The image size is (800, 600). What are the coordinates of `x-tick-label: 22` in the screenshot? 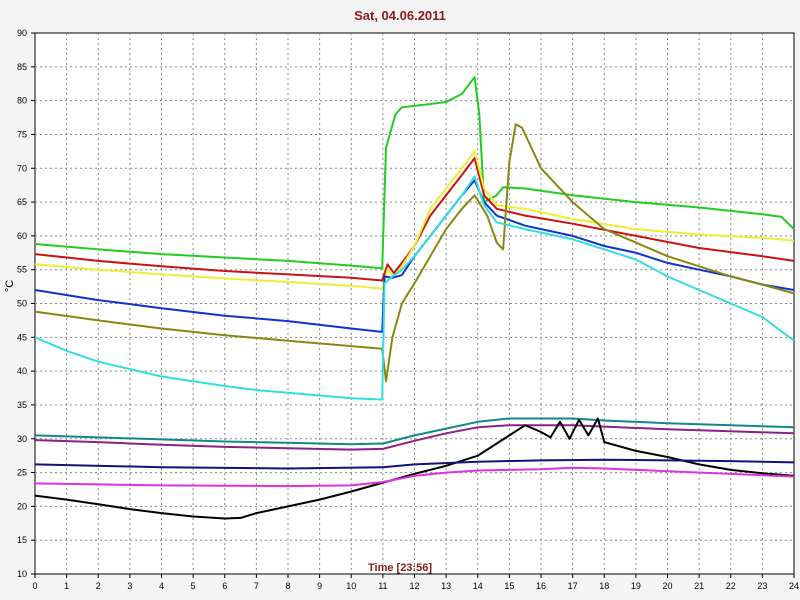 It's located at (731, 586).